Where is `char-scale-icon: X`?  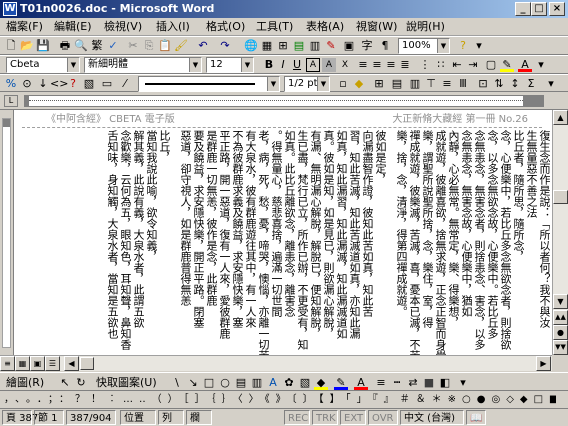
char-scale-icon: X is located at coordinates (345, 65).